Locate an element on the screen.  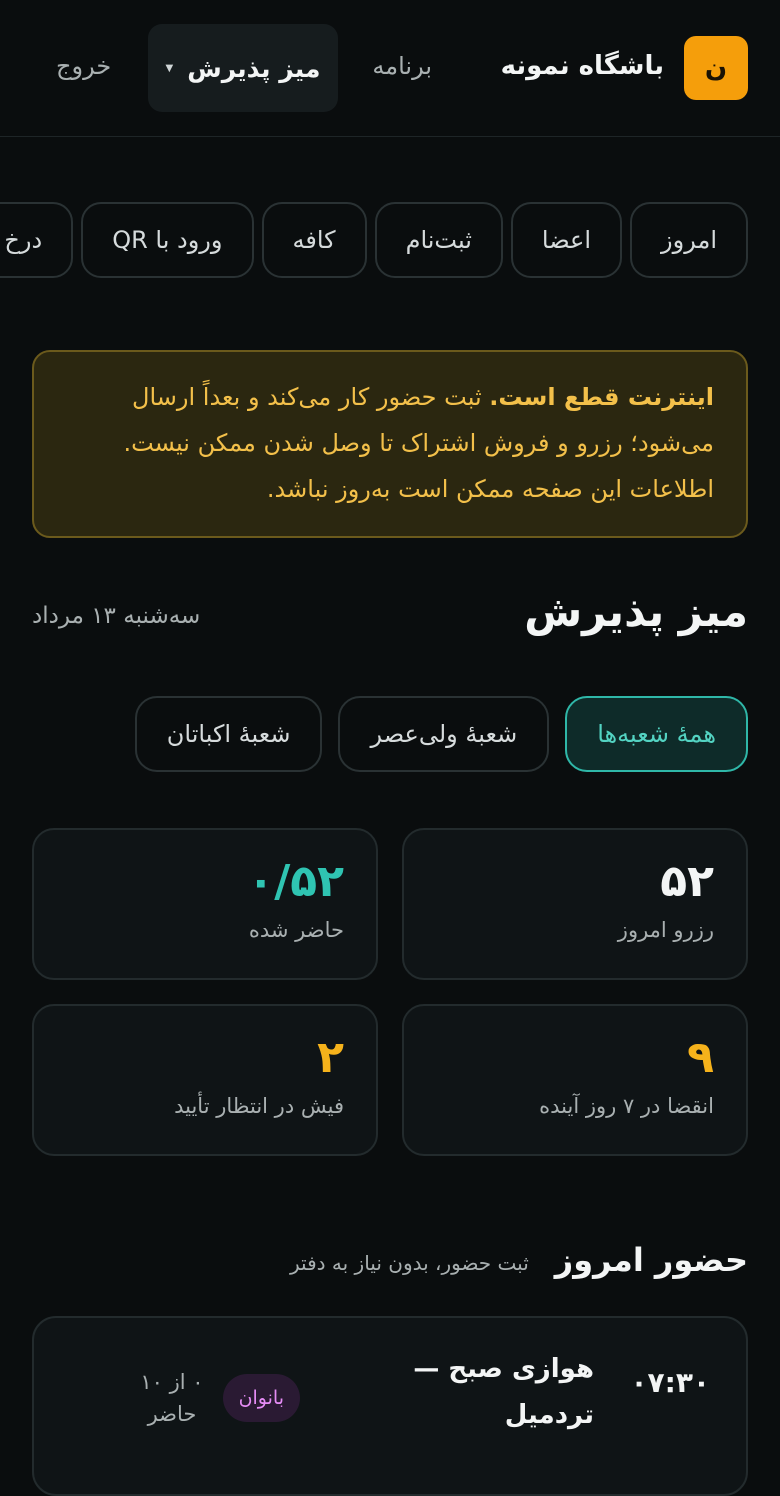
branch-ekbatan: شعبهٔ اکباتان is located at coordinates (228, 734).